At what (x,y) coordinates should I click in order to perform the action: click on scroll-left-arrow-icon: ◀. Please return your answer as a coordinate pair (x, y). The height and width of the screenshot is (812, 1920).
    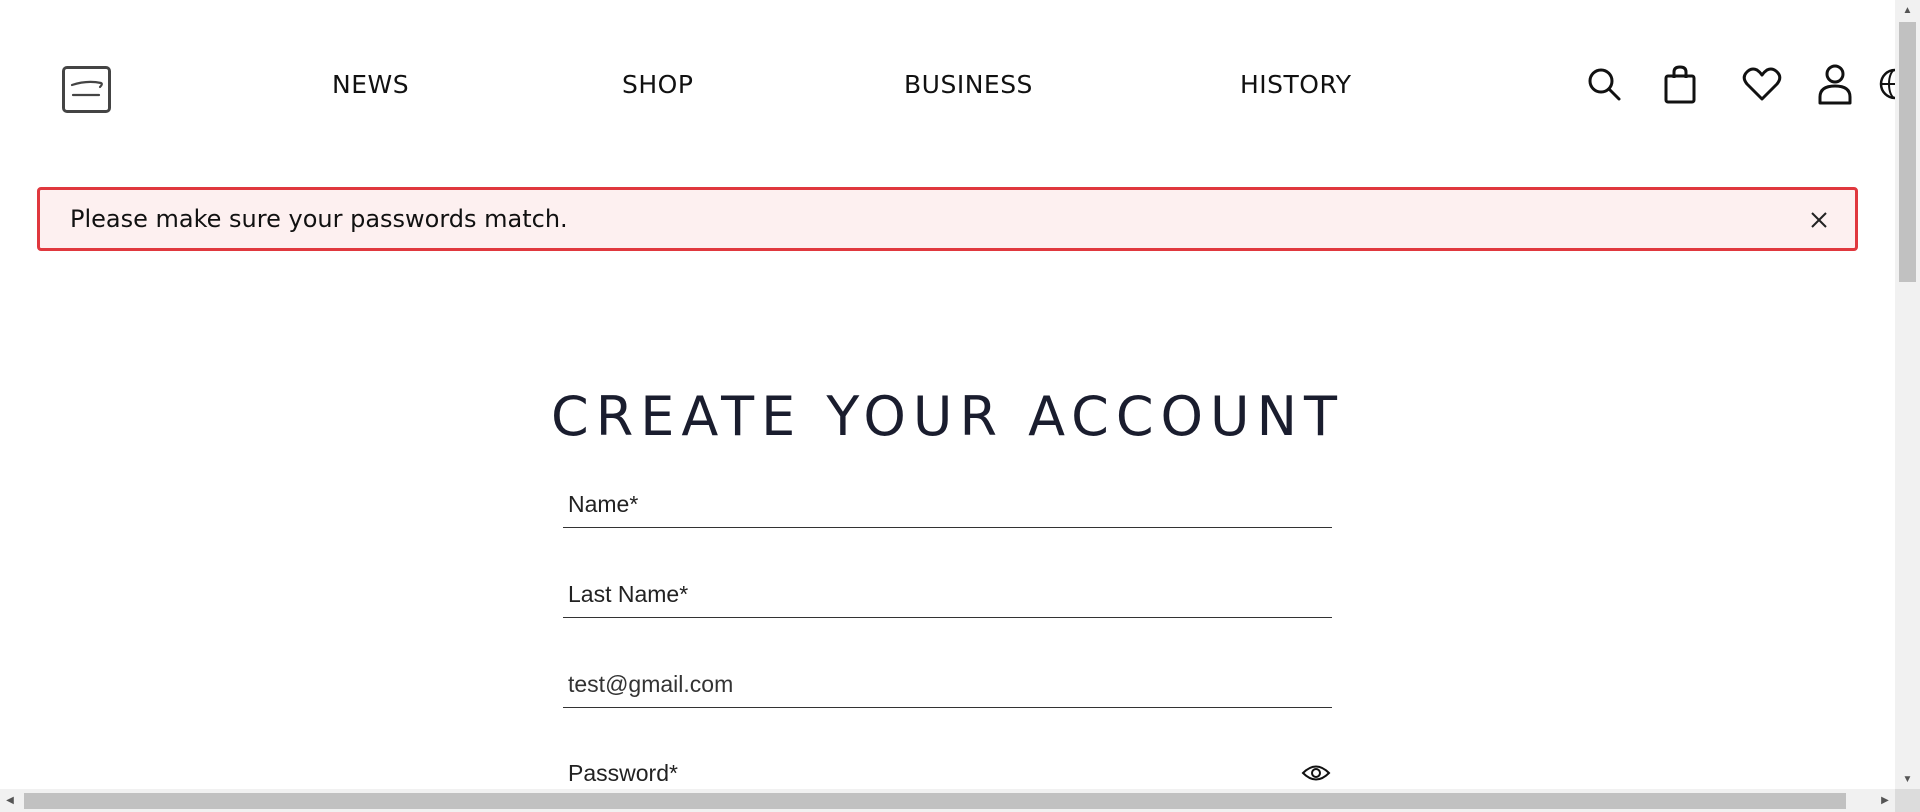
    Looking at the image, I should click on (10, 800).